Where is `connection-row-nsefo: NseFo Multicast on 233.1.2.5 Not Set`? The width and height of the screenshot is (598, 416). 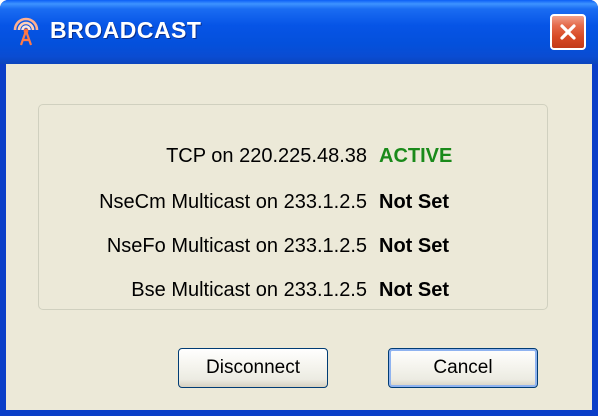
connection-row-nsefo: NseFo Multicast on 233.1.2.5 Not Set is located at coordinates (294, 246).